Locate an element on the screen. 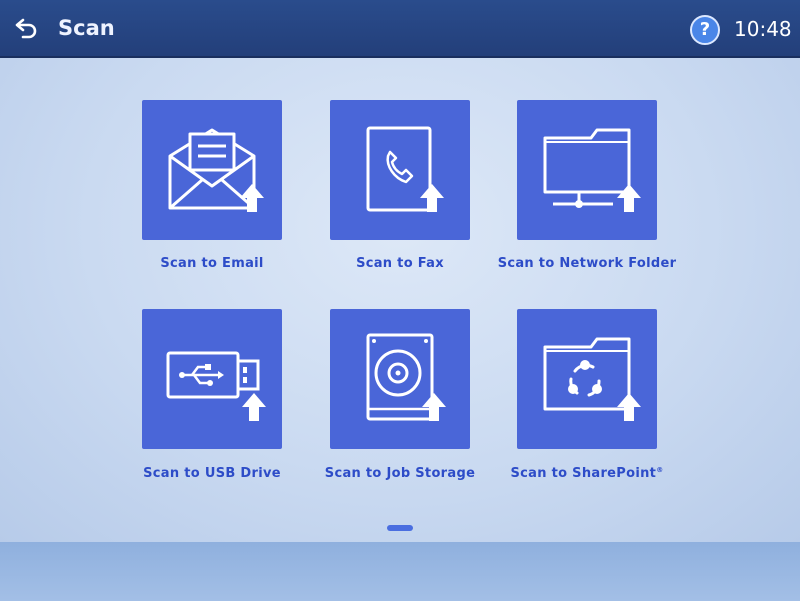 The width and height of the screenshot is (800, 601). scan-to-usb-drive-label: Scan to USB Drive is located at coordinates (212, 473).